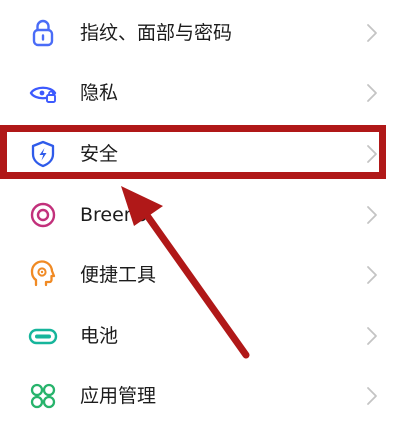 Image resolution: width=400 pixels, height=426 pixels. I want to click on settings-item-label: 便捷工具, so click(118, 275).